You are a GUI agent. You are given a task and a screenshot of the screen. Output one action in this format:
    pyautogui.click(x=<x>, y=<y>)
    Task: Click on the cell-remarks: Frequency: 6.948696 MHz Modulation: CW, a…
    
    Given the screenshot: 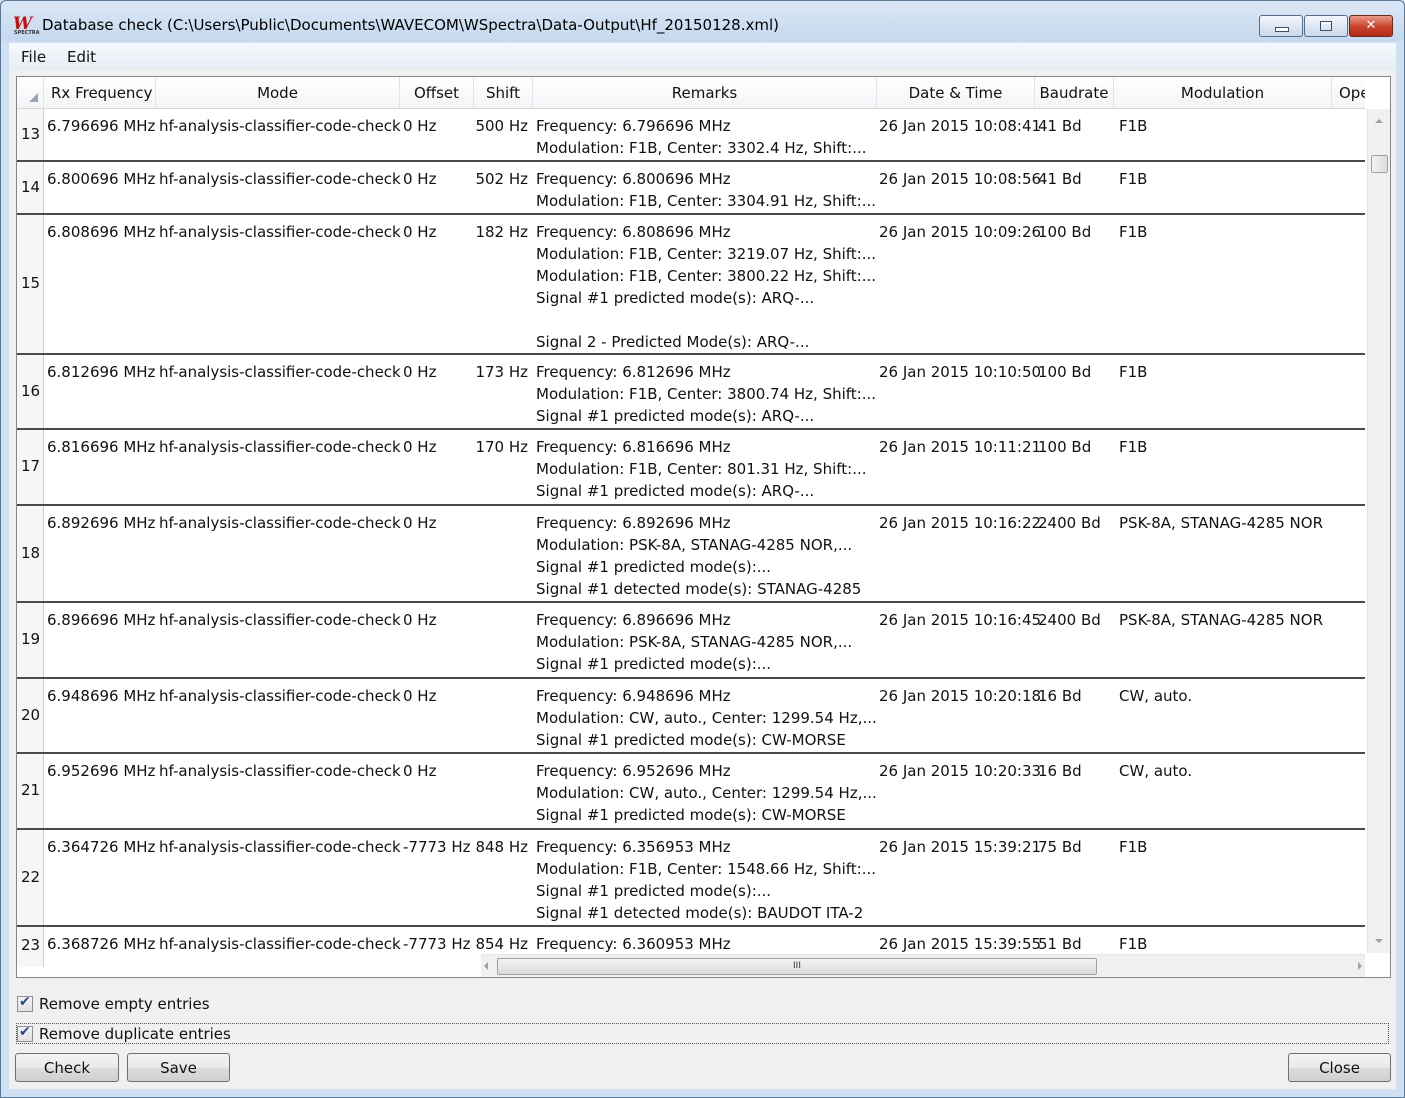 What is the action you would take?
    pyautogui.click(x=706, y=718)
    